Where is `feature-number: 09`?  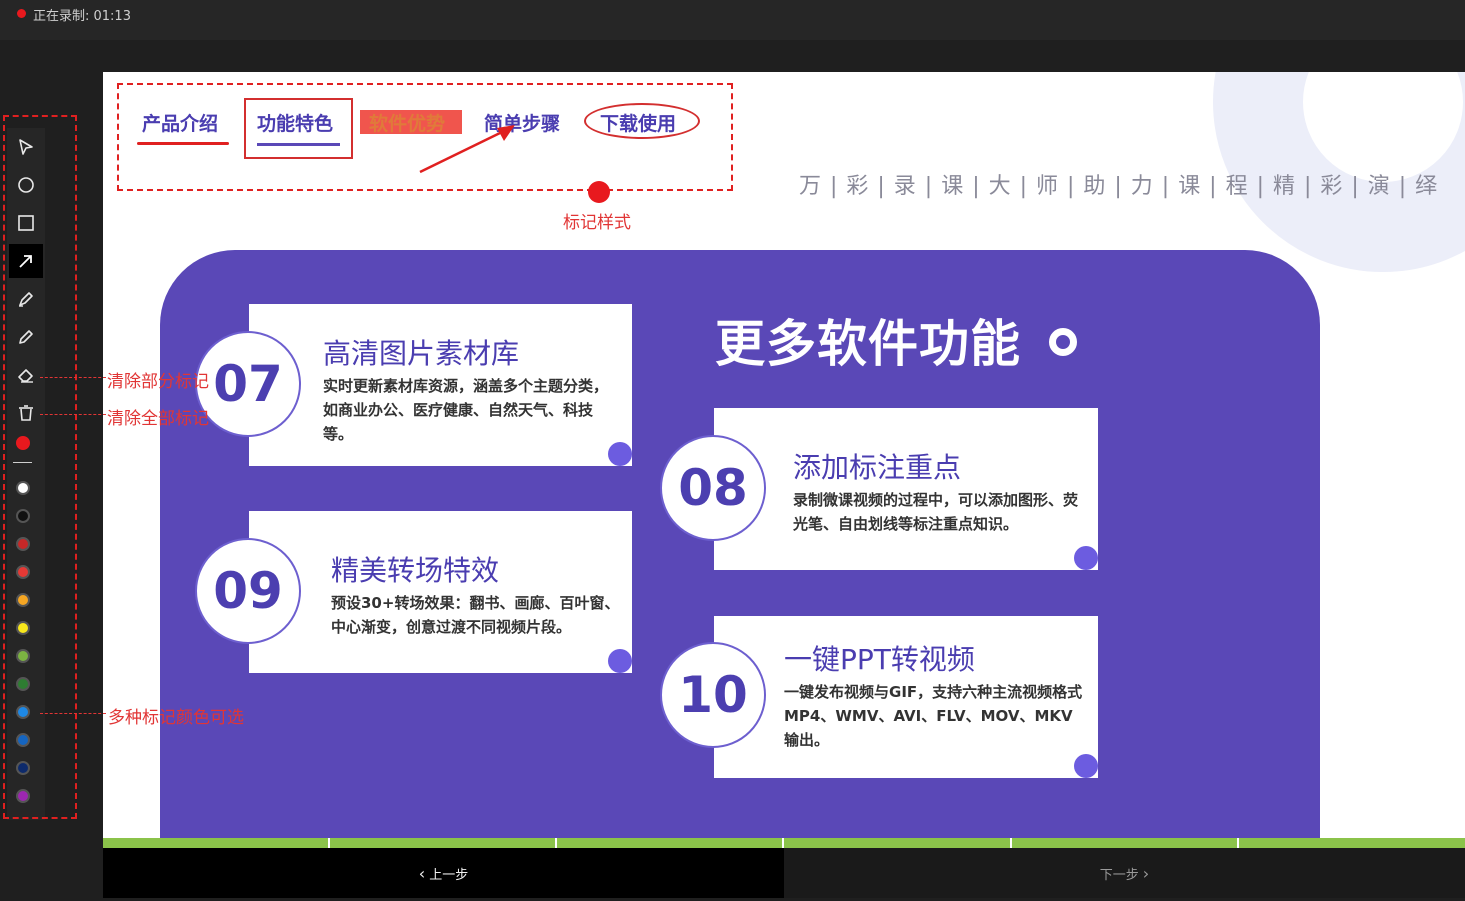
feature-number: 09 is located at coordinates (248, 591).